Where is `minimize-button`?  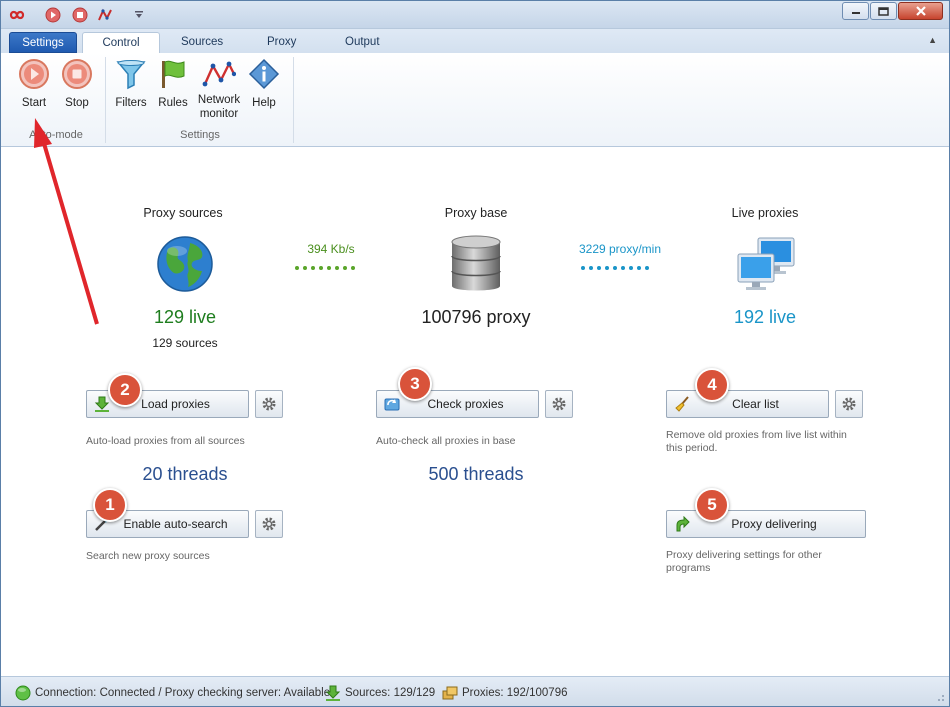
minimize-button is located at coordinates (855, 11).